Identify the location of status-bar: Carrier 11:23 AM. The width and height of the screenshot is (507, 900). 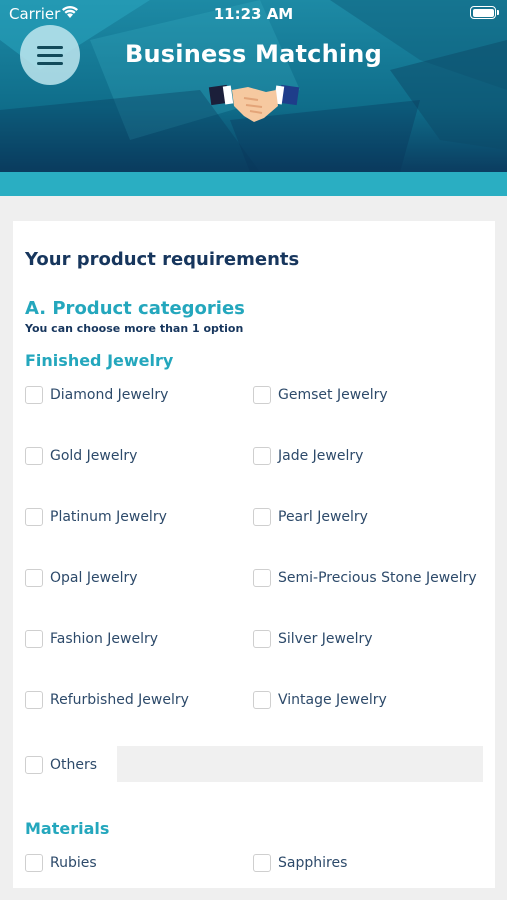
(253, 14).